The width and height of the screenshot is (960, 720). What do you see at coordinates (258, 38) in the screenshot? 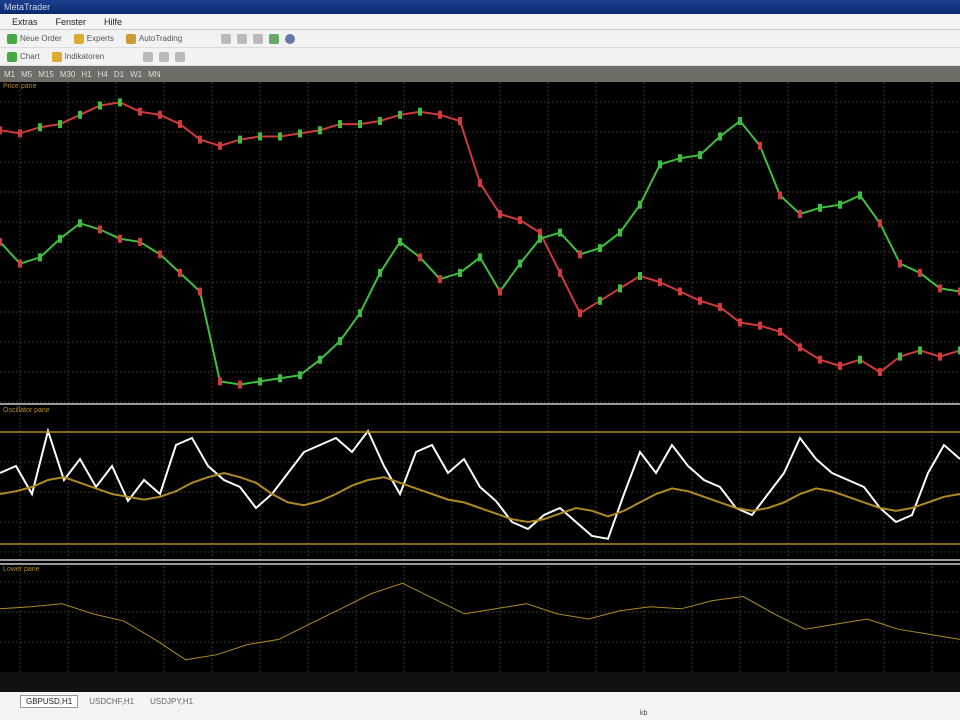
I see `grid-icon` at bounding box center [258, 38].